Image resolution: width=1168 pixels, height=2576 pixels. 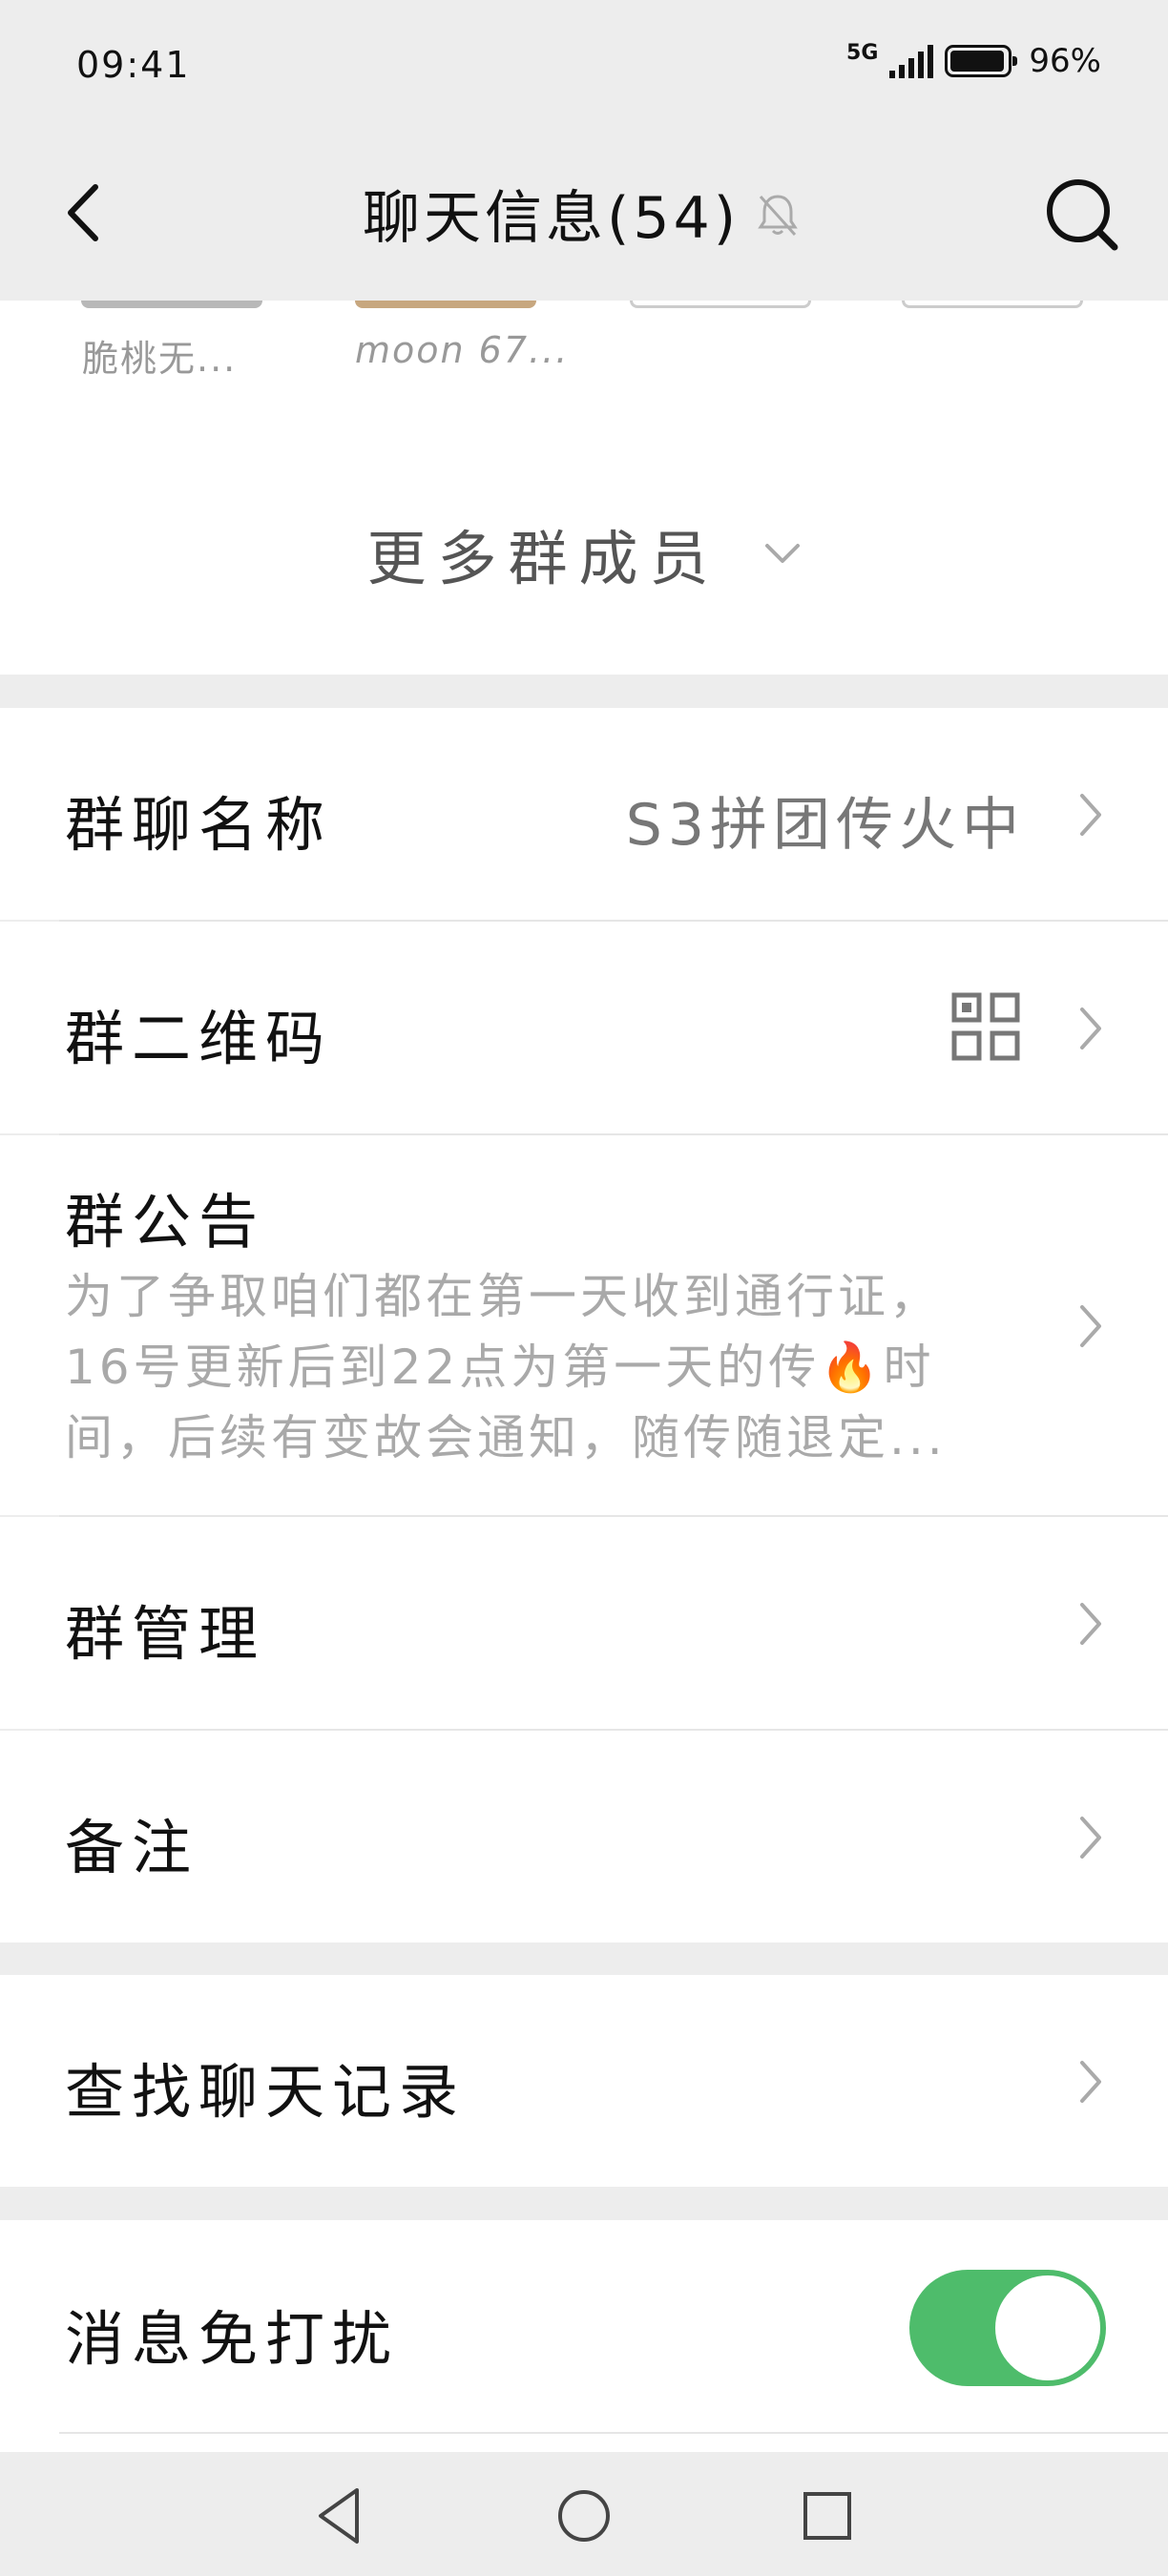 I want to click on status-time: 09:41, so click(x=133, y=65).